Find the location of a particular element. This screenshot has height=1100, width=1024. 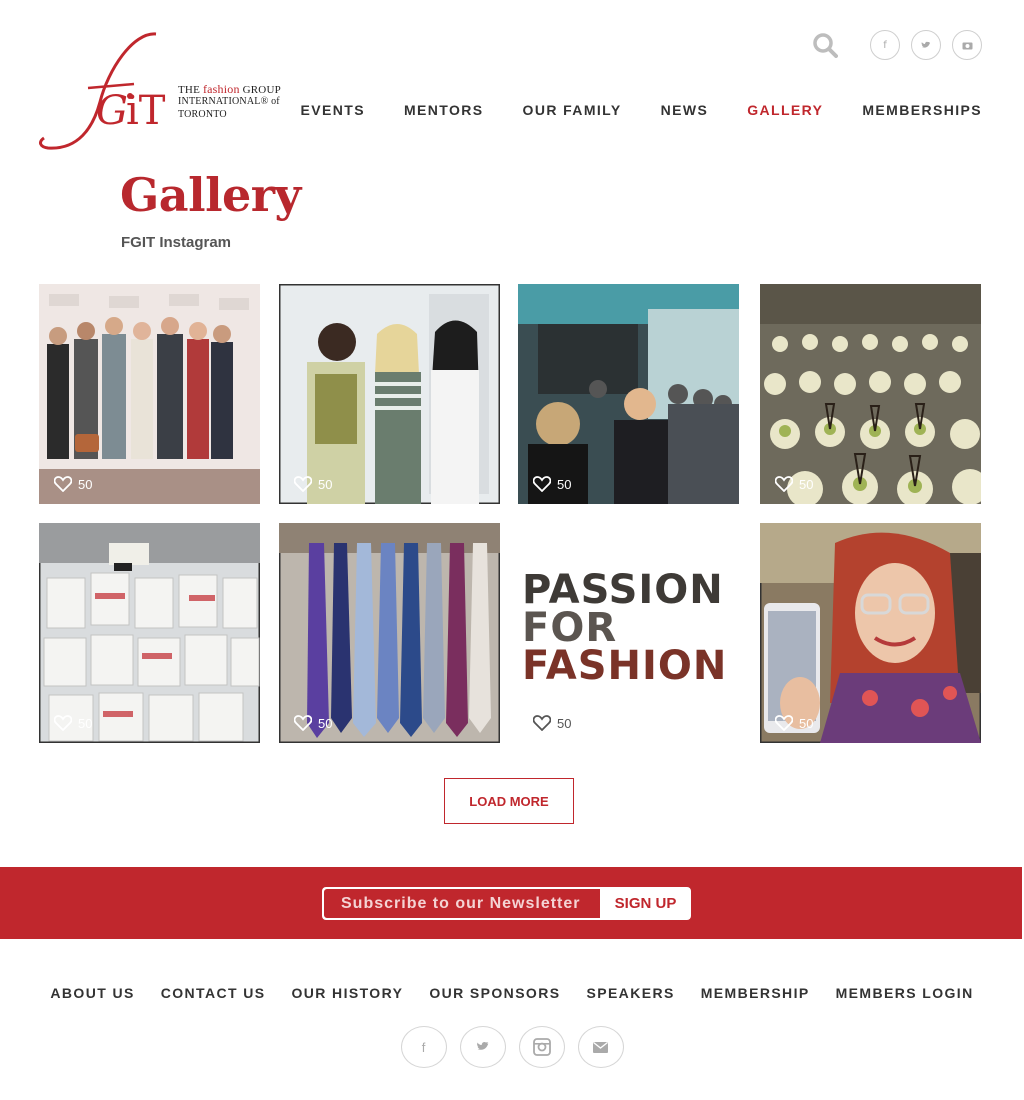

page-title: Gallery is located at coordinates (210, 195).